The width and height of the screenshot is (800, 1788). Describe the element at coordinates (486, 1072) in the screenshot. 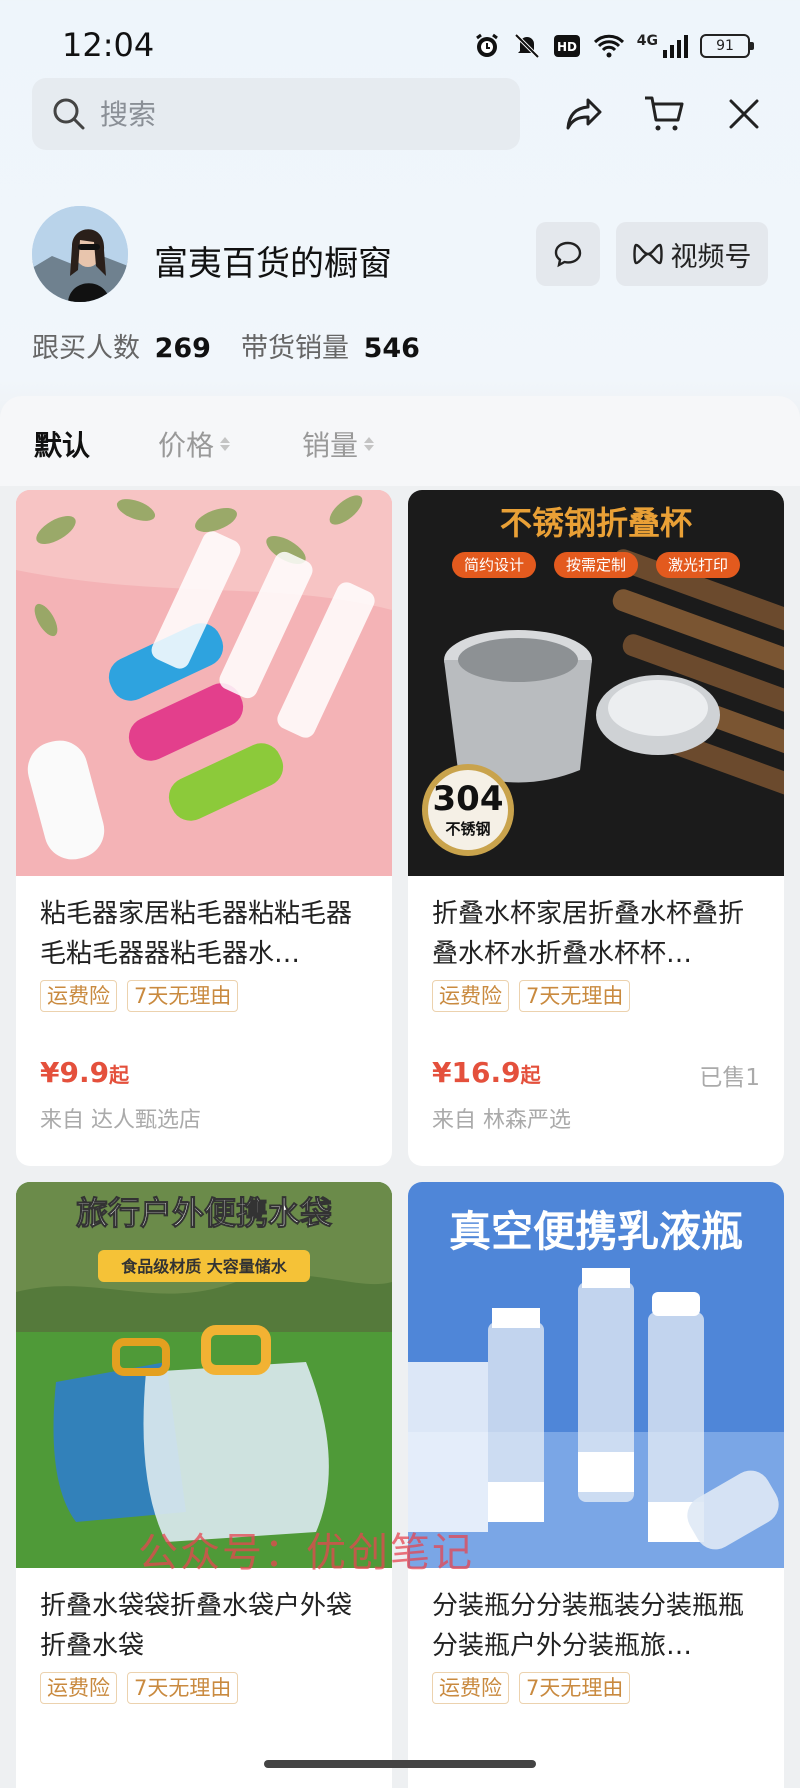

I see `product-price: ¥16.9起` at that location.